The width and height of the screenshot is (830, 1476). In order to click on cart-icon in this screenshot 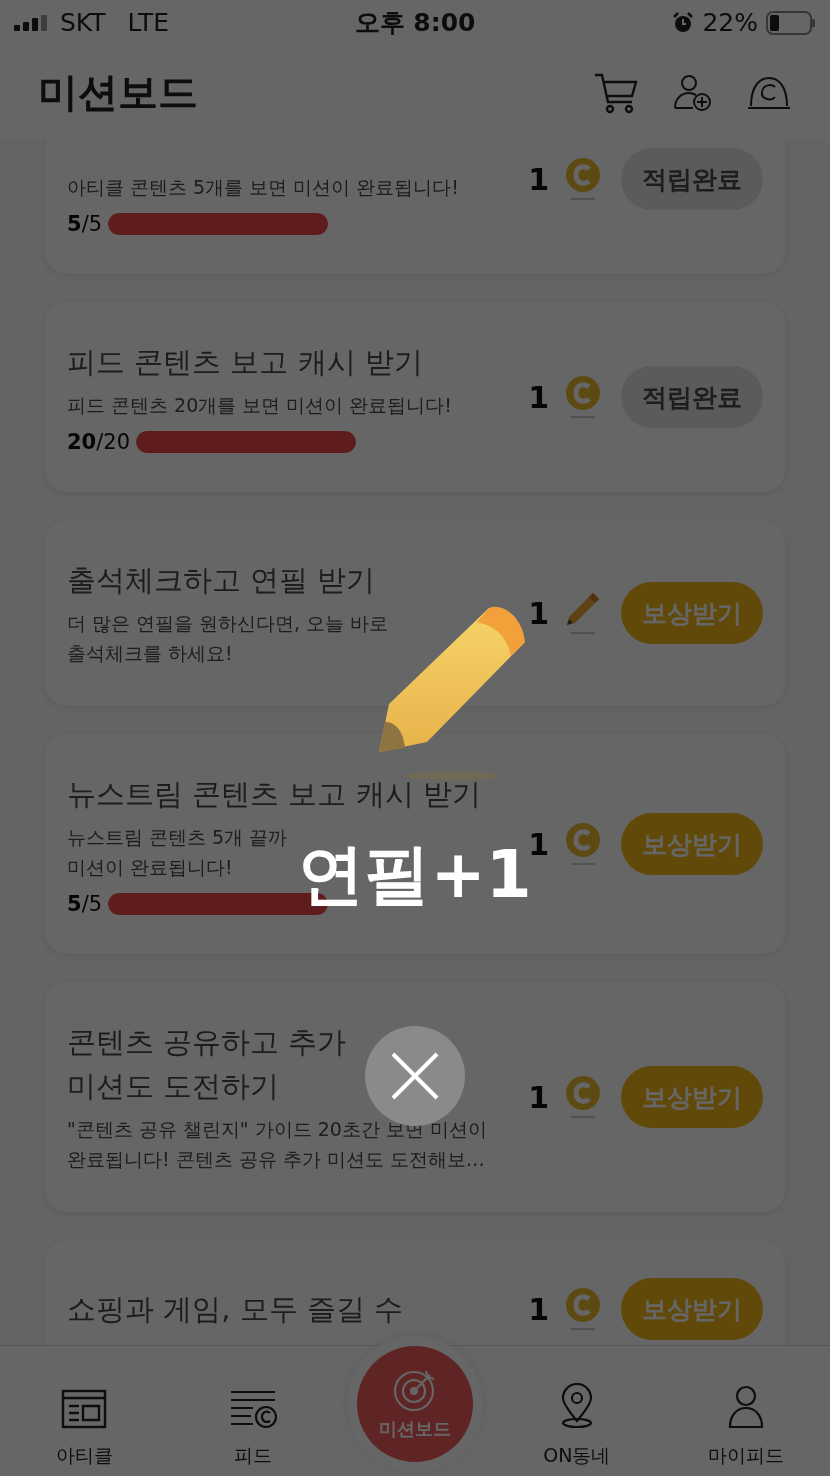, I will do `click(616, 92)`.